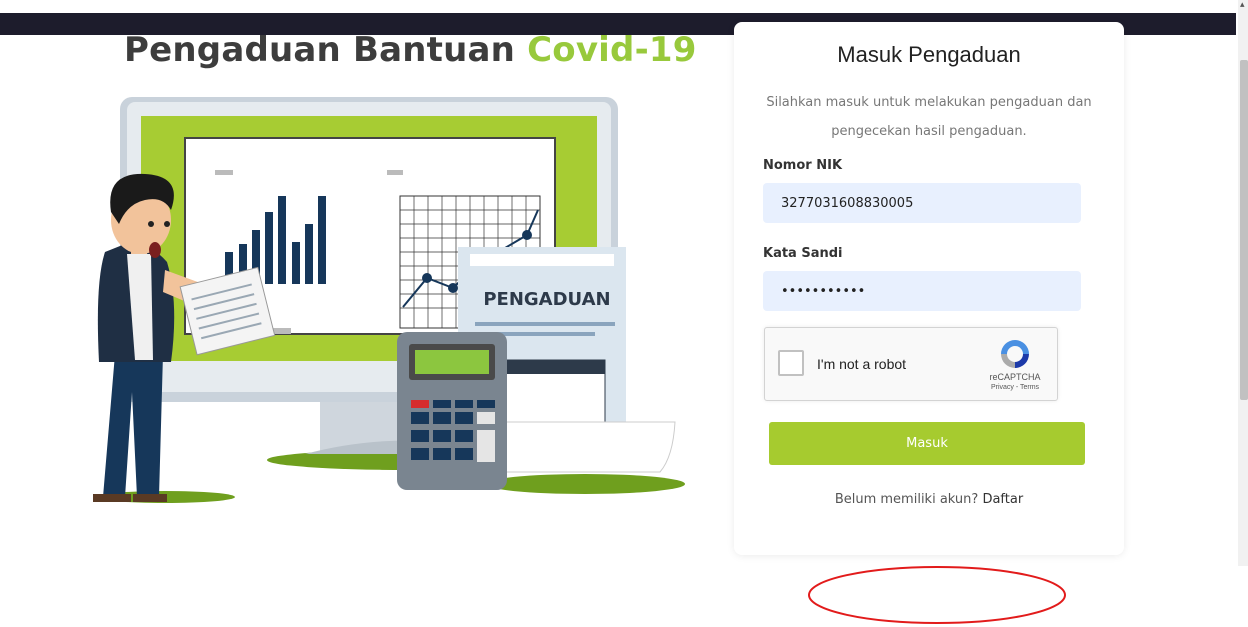  What do you see at coordinates (937, 595) in the screenshot?
I see `annotation-ellipse` at bounding box center [937, 595].